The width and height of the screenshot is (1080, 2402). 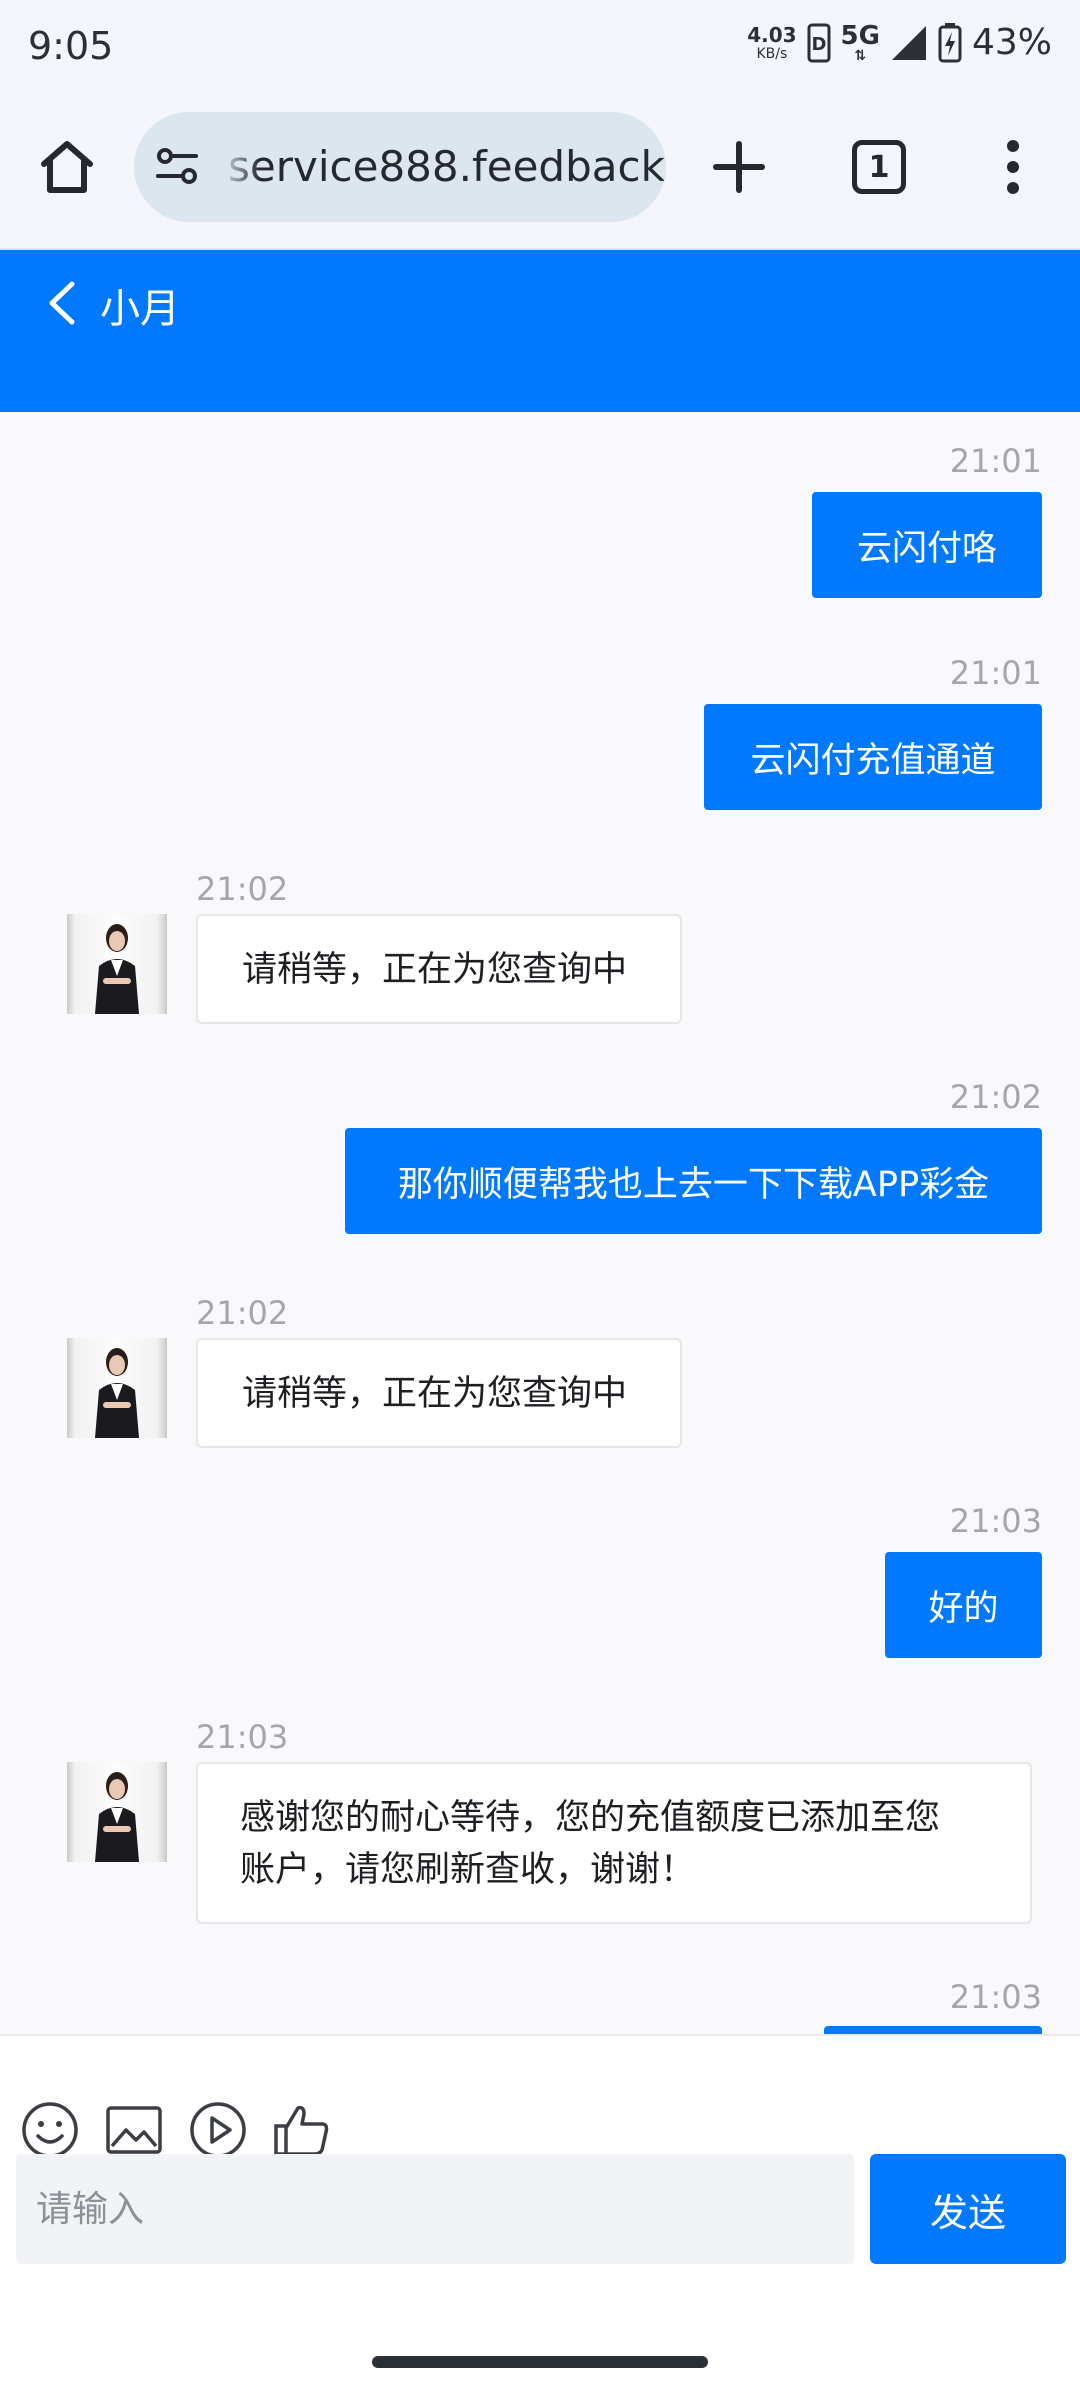 I want to click on new-tab-button, so click(x=739, y=167).